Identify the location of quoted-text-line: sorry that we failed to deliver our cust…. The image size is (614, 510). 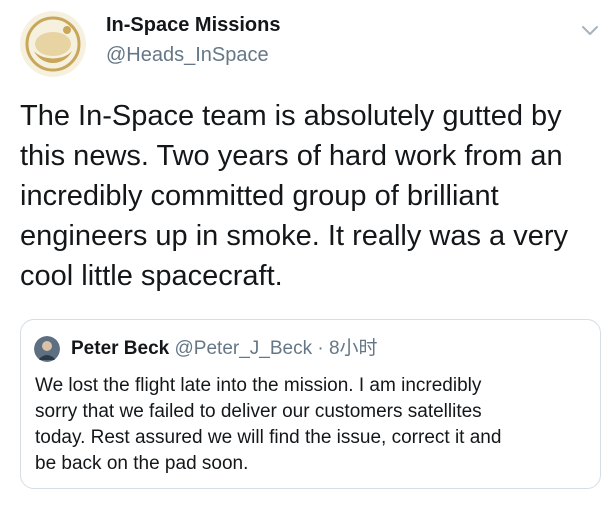
(258, 411).